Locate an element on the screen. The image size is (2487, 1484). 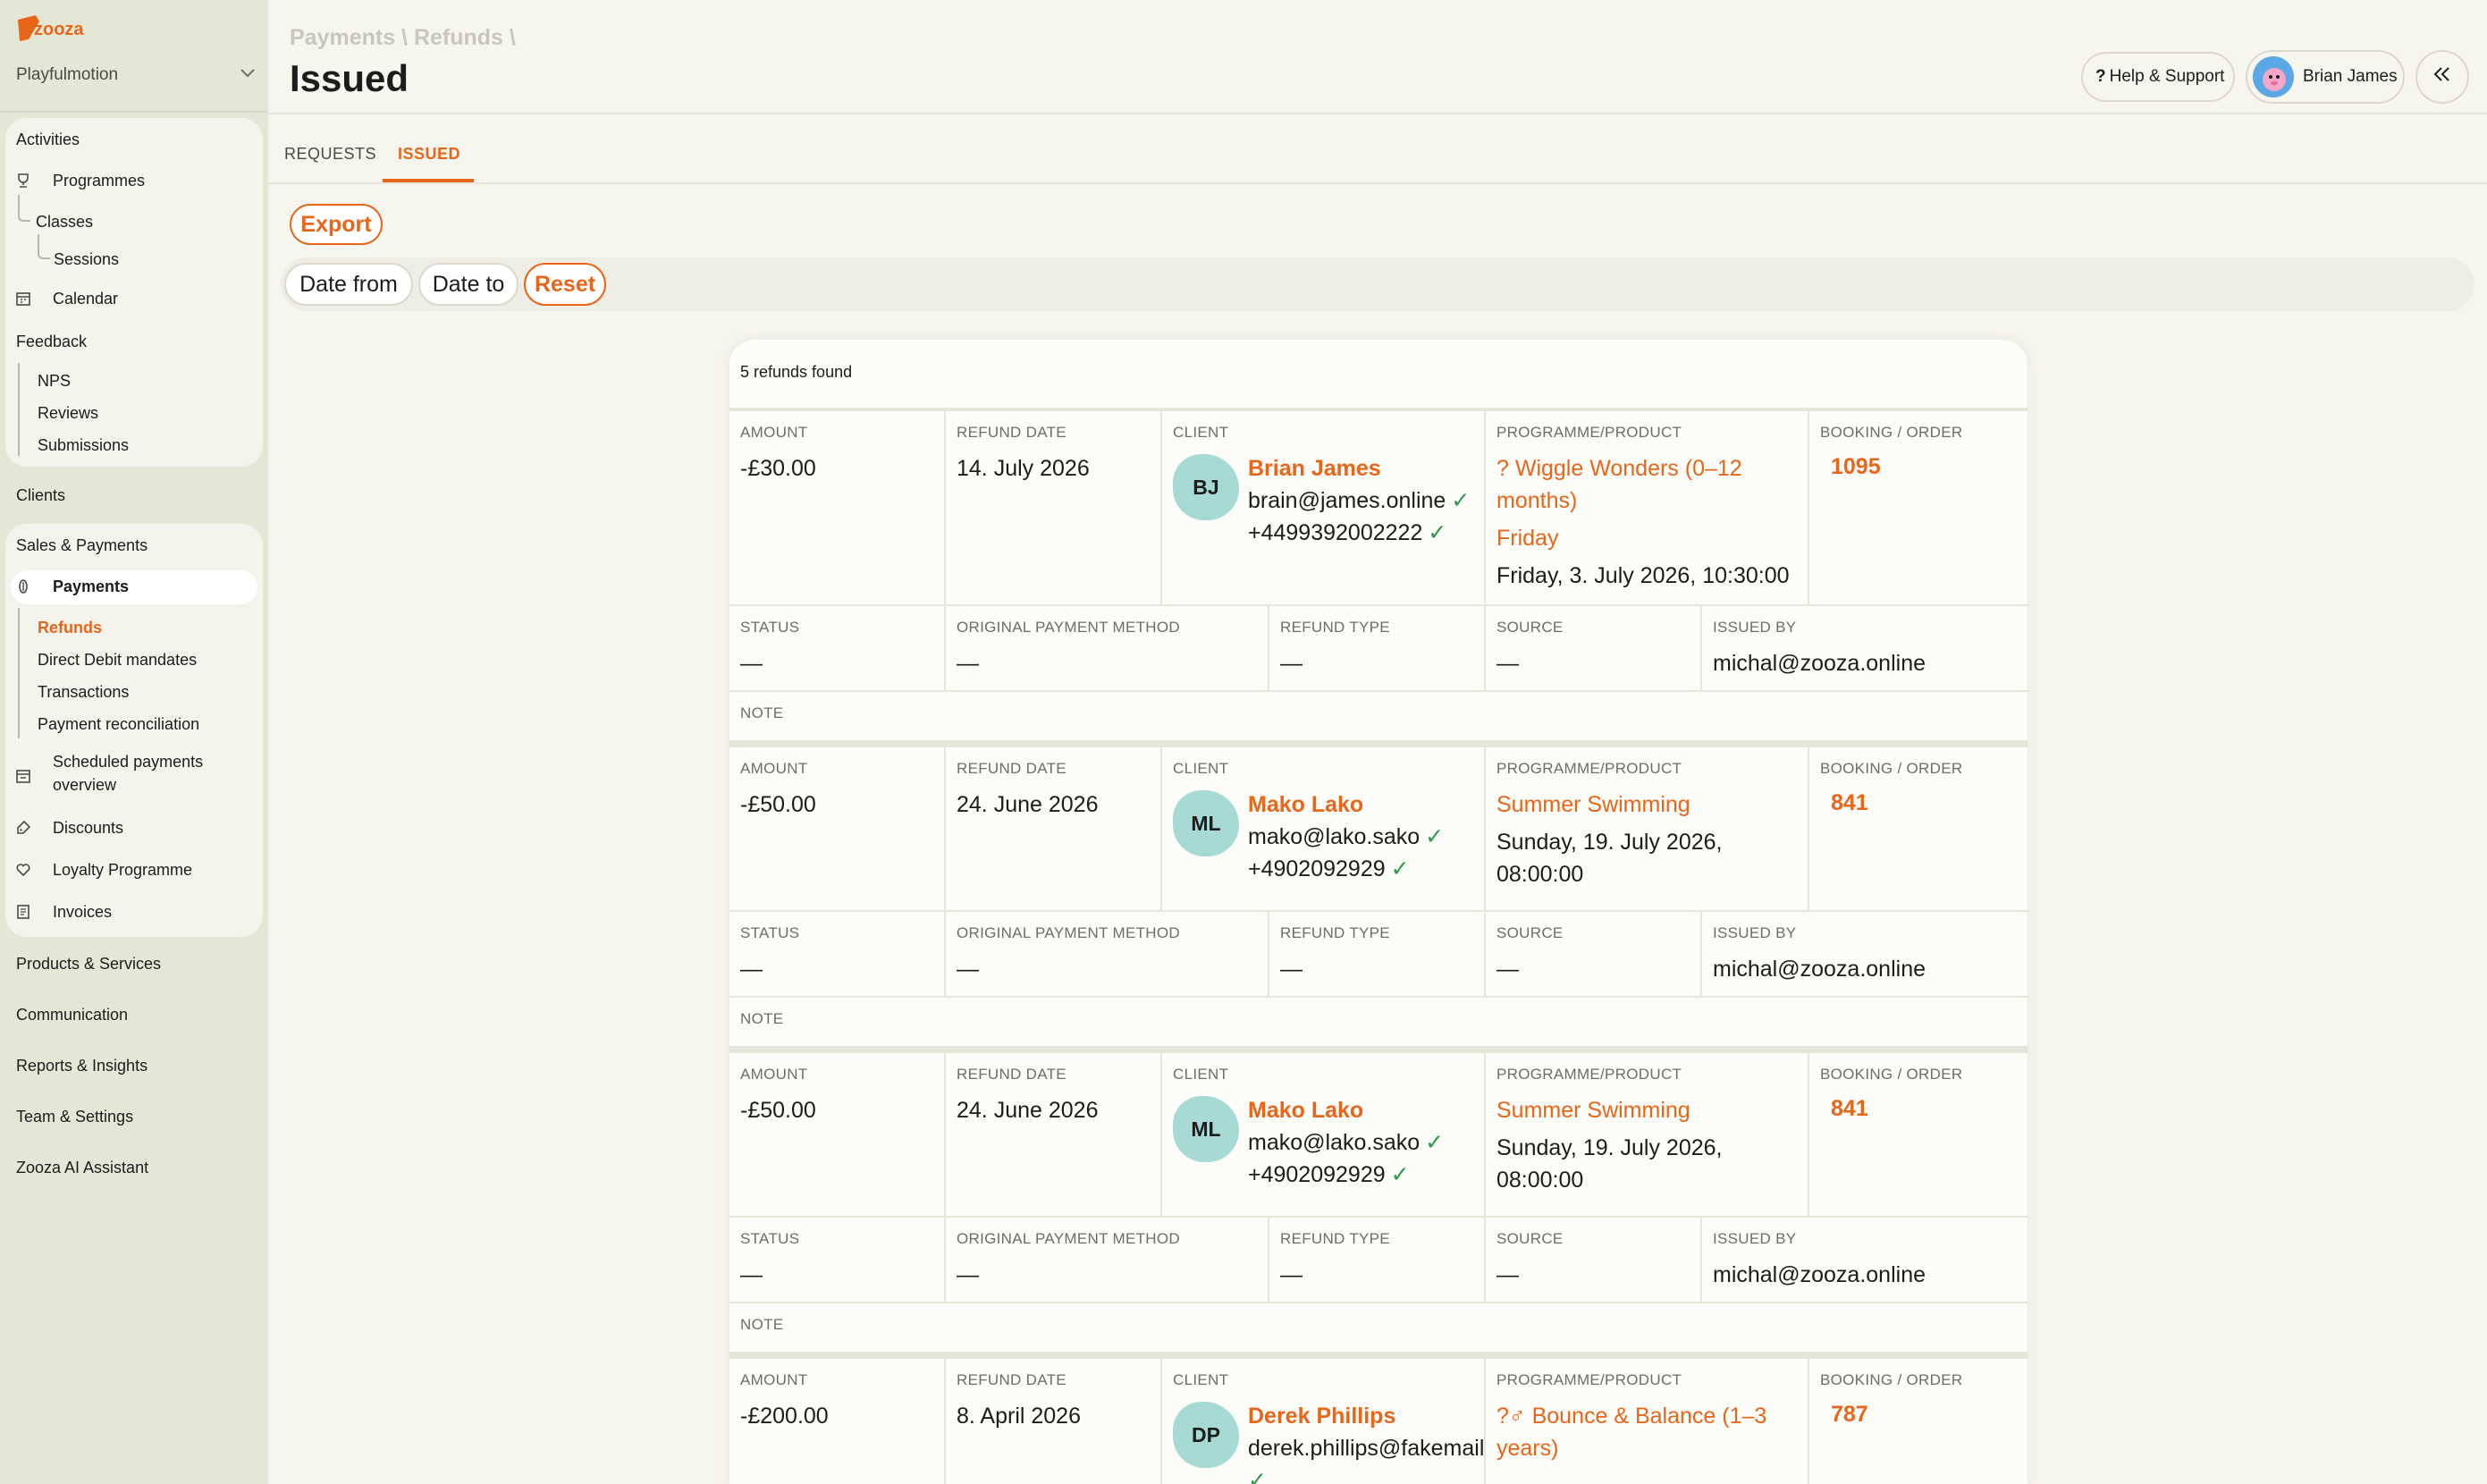
sidebar-item-transactions: Transactions is located at coordinates (83, 692).